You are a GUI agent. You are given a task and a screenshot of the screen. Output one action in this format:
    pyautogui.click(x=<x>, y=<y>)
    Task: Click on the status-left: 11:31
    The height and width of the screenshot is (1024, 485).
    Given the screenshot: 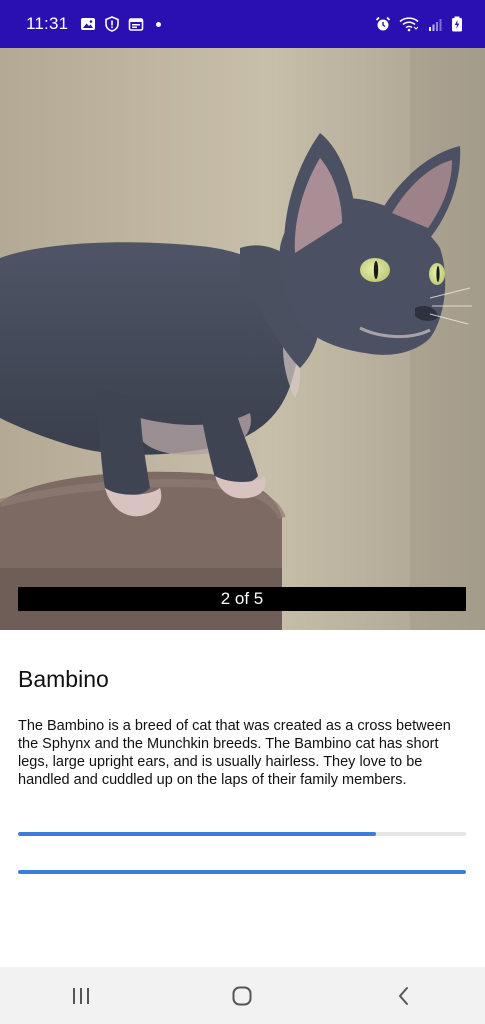 What is the action you would take?
    pyautogui.click(x=94, y=24)
    